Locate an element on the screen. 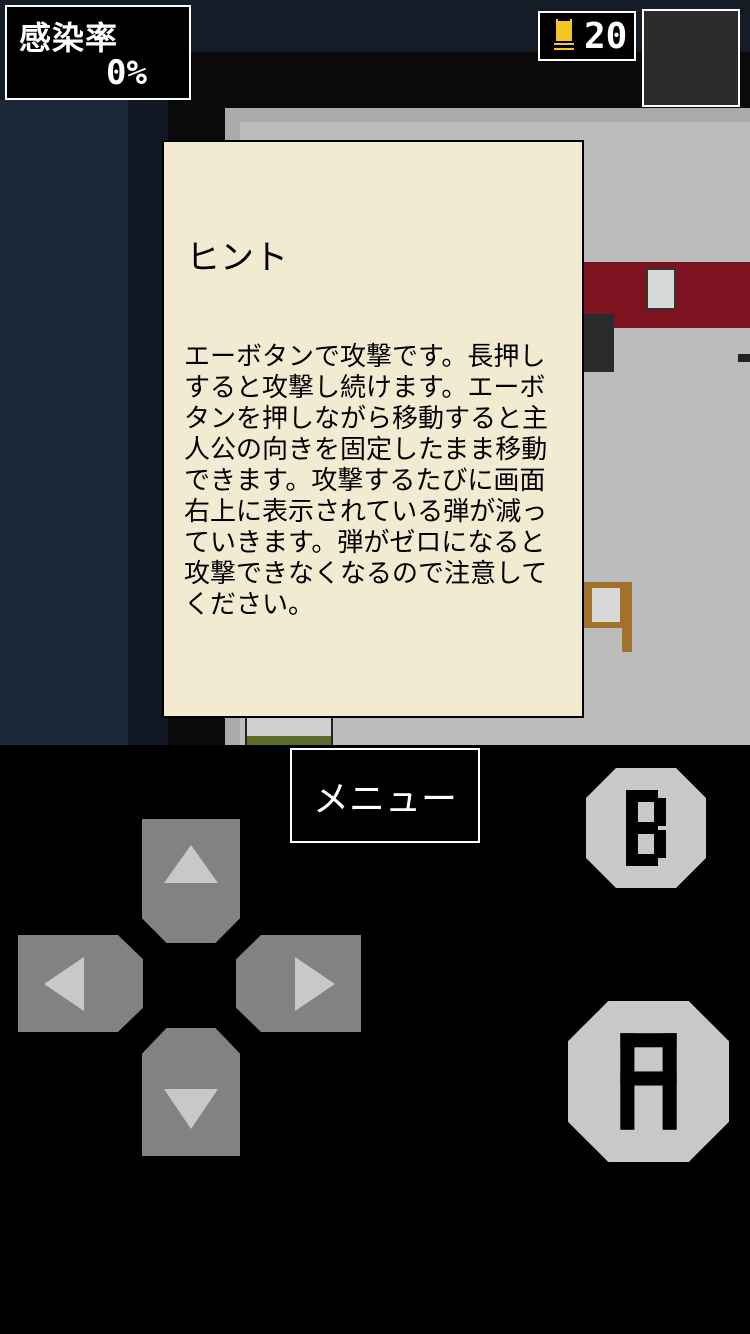 The width and height of the screenshot is (750, 1334). bullet-icon is located at coordinates (564, 34).